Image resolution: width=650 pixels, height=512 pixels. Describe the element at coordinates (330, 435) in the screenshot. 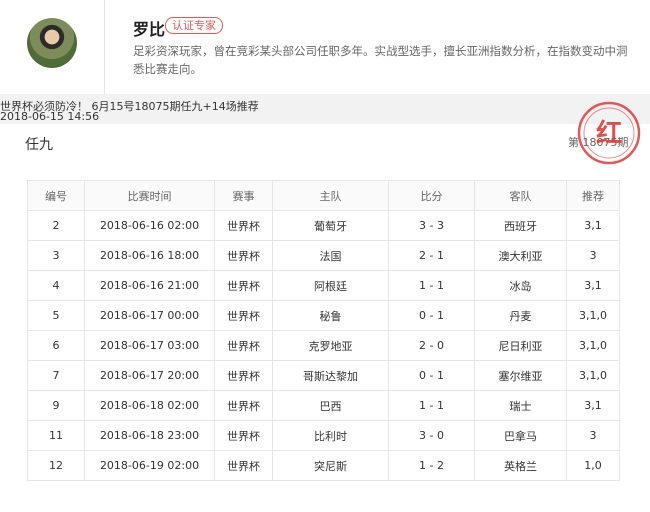

I see `home-team-cell: 比利时` at that location.